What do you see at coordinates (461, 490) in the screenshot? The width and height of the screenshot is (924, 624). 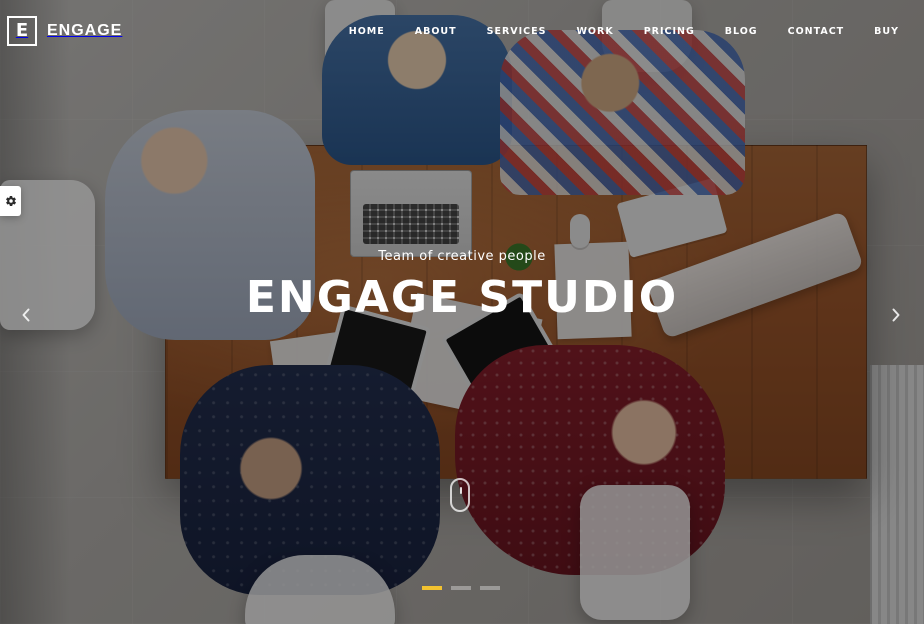 I see `mouse-scroll-icon` at bounding box center [461, 490].